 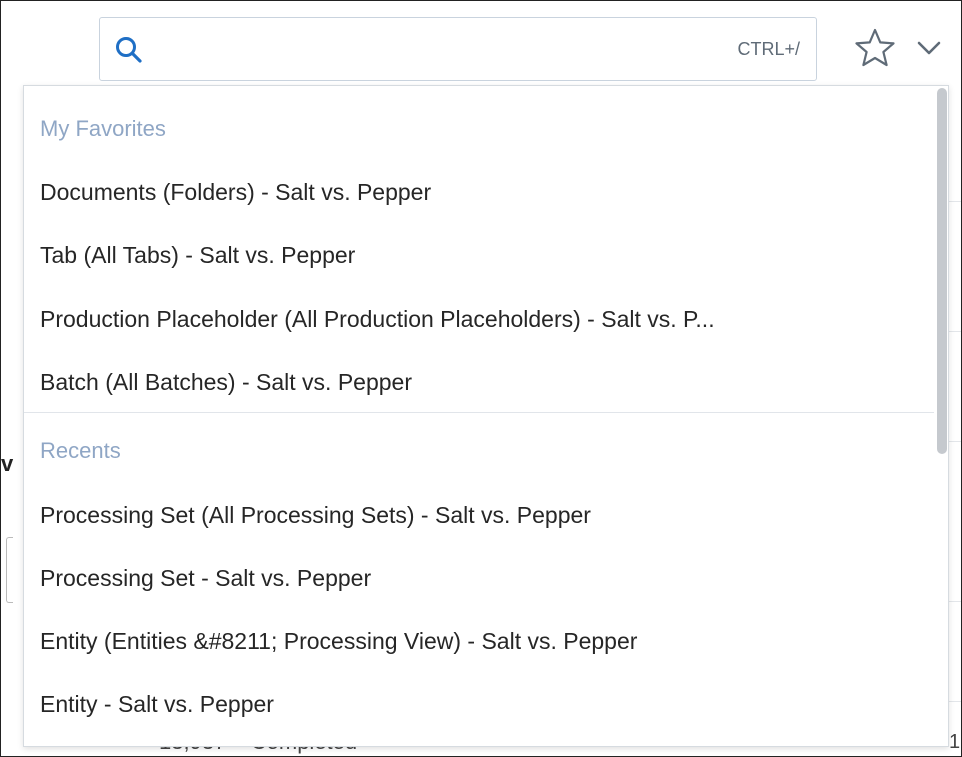 I want to click on background-fragment: v, so click(x=7, y=463).